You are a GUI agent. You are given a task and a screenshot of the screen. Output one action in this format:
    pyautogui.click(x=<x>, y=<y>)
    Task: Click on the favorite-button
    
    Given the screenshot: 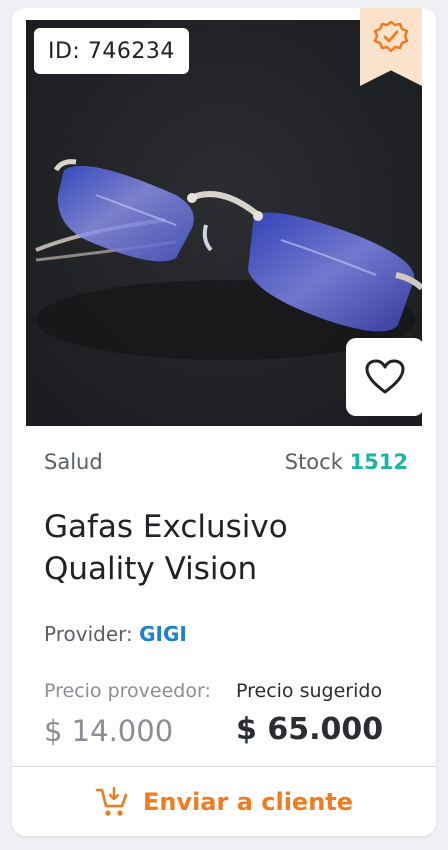 What is the action you would take?
    pyautogui.click(x=384, y=377)
    